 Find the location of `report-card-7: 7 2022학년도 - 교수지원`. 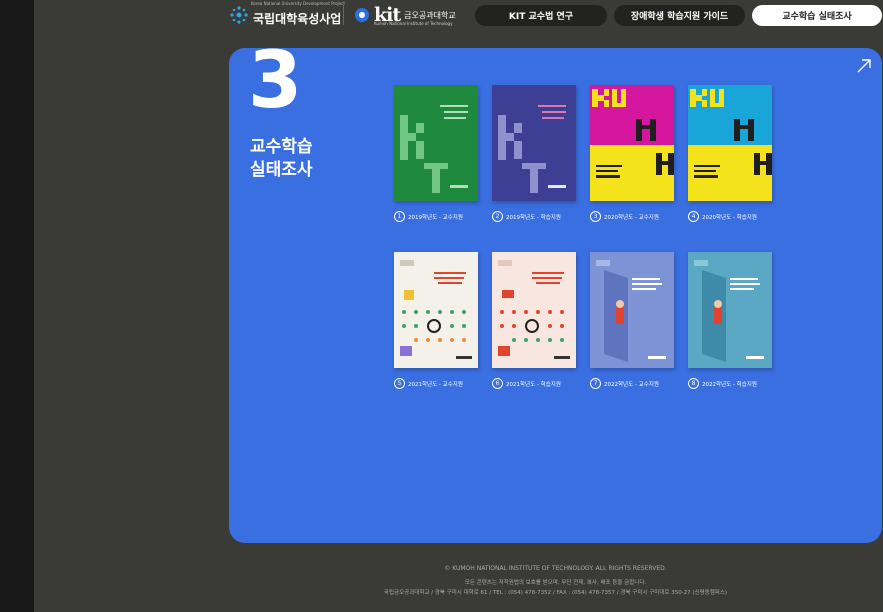

report-card-7: 7 2022학년도 - 교수지원 is located at coordinates (633, 320).